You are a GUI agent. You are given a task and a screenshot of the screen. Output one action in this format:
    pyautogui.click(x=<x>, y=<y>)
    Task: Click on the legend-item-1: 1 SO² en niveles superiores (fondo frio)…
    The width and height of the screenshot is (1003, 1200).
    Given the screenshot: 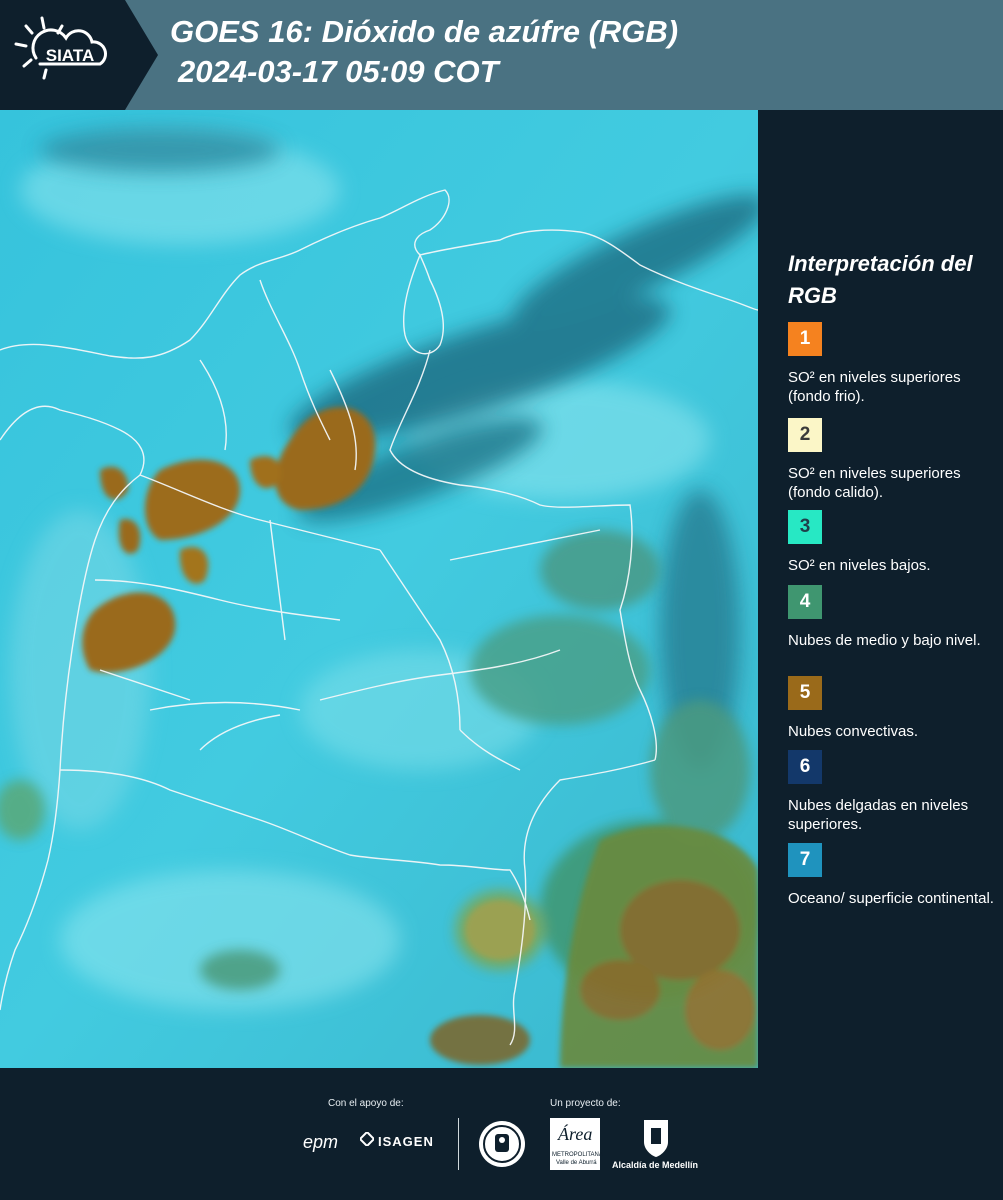 What is the action you would take?
    pyautogui.click(x=893, y=364)
    